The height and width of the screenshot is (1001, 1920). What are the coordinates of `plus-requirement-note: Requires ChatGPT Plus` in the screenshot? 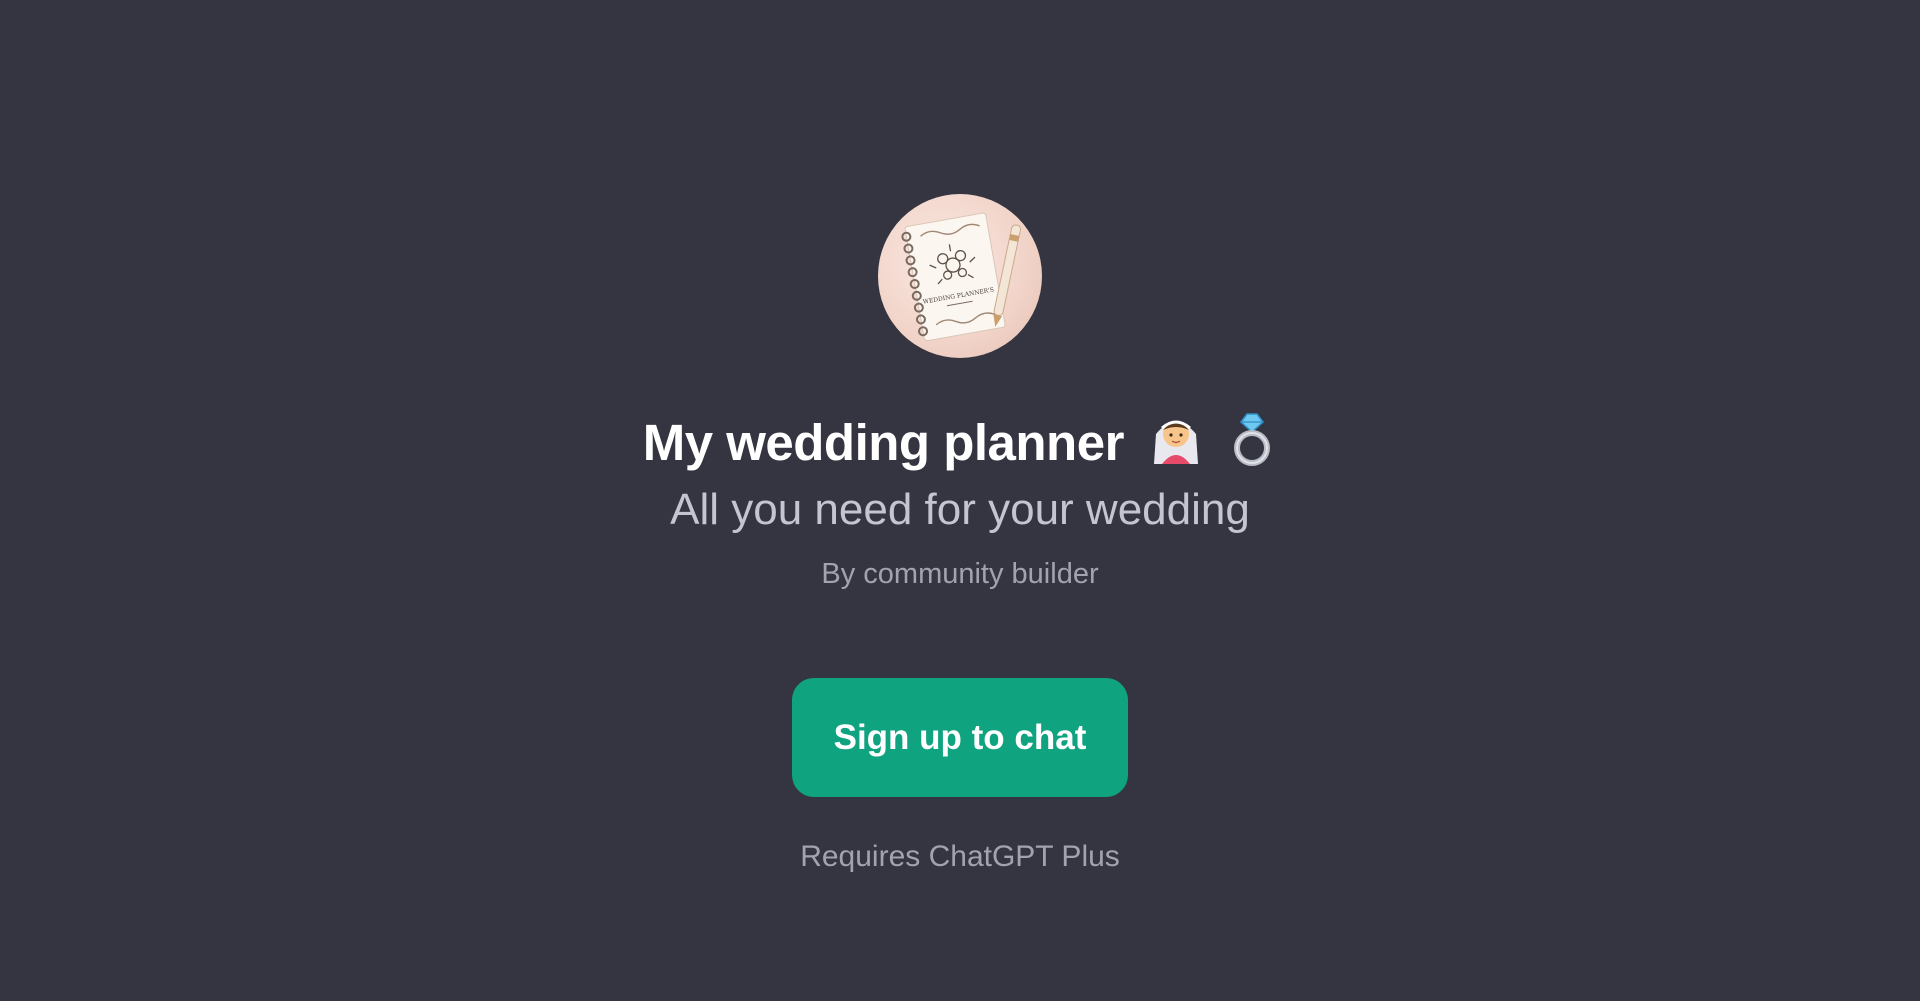 It's located at (960, 856).